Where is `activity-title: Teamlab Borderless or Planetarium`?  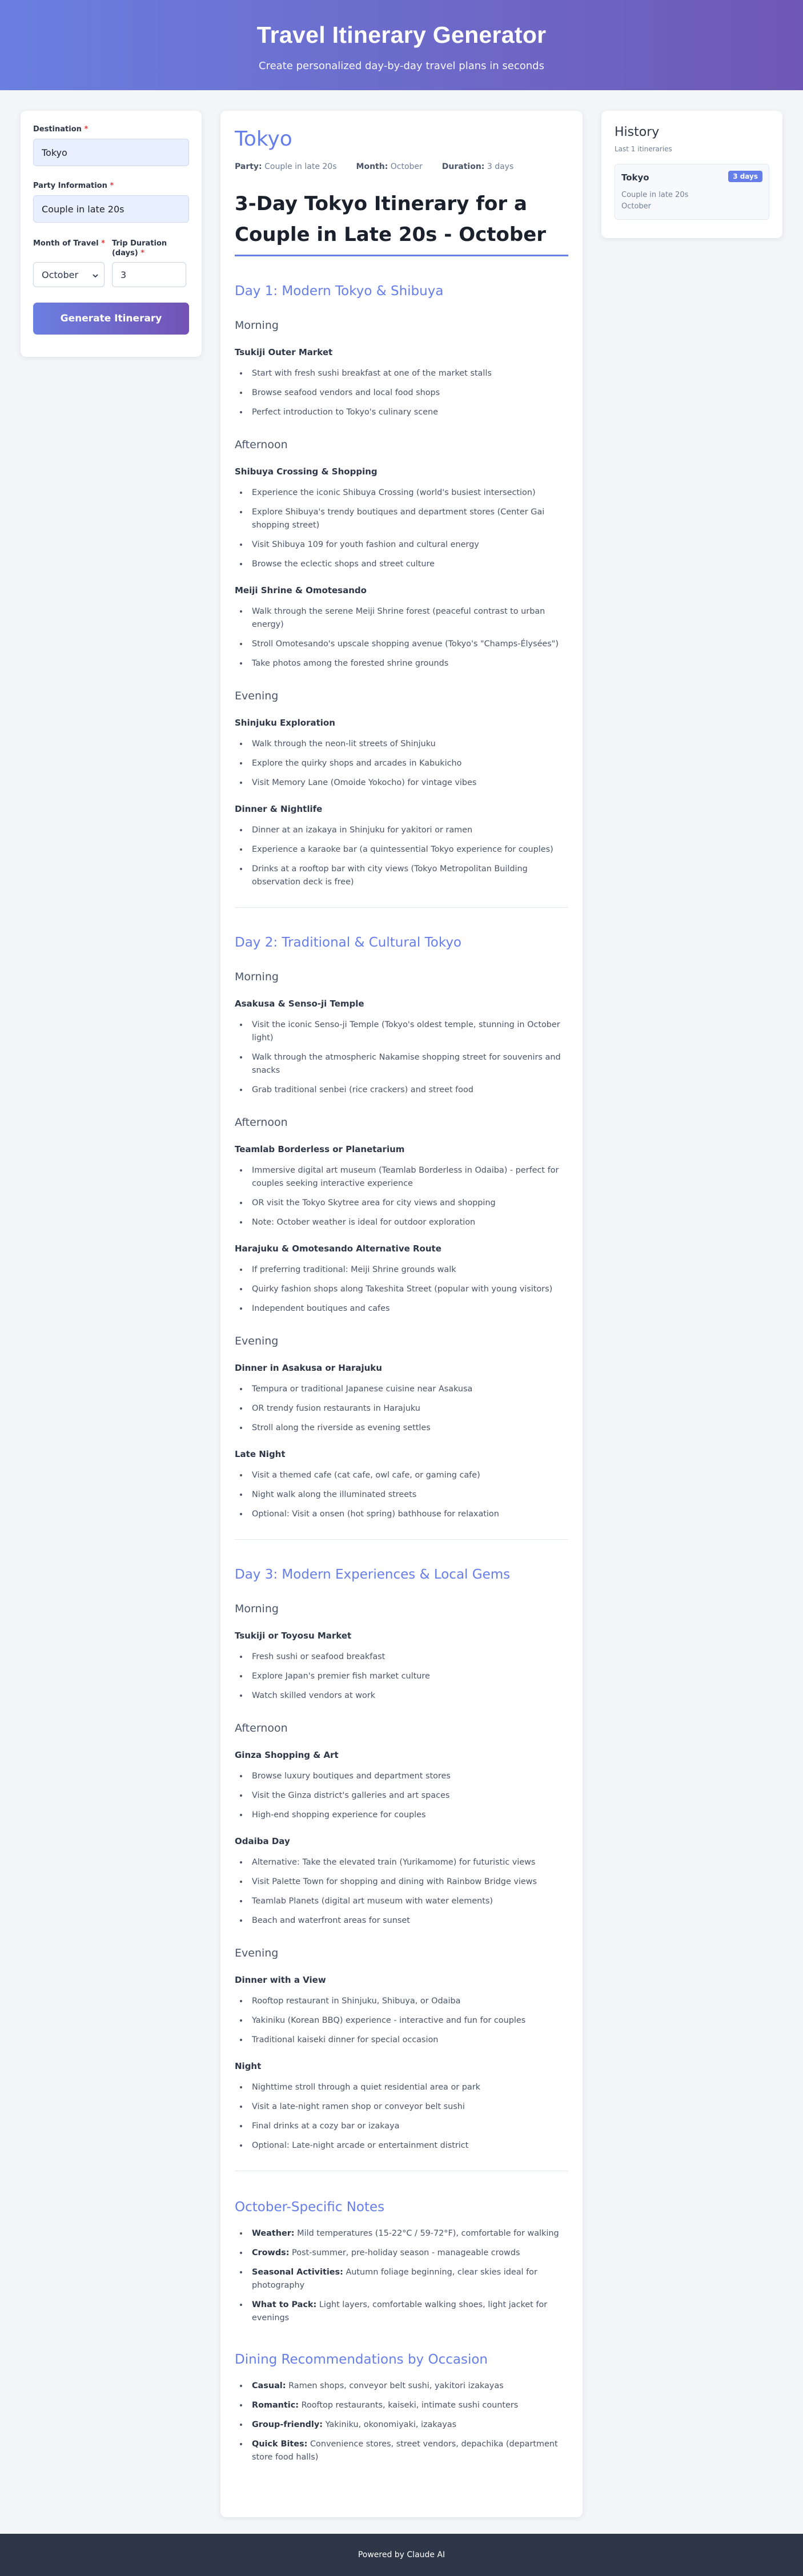 activity-title: Teamlab Borderless or Planetarium is located at coordinates (320, 1149).